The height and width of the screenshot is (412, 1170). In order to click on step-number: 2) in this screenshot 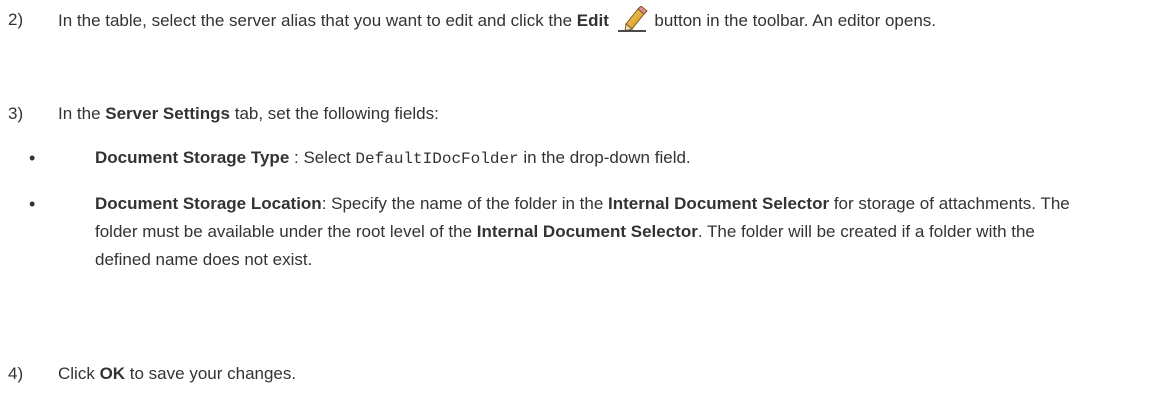, I will do `click(16, 19)`.